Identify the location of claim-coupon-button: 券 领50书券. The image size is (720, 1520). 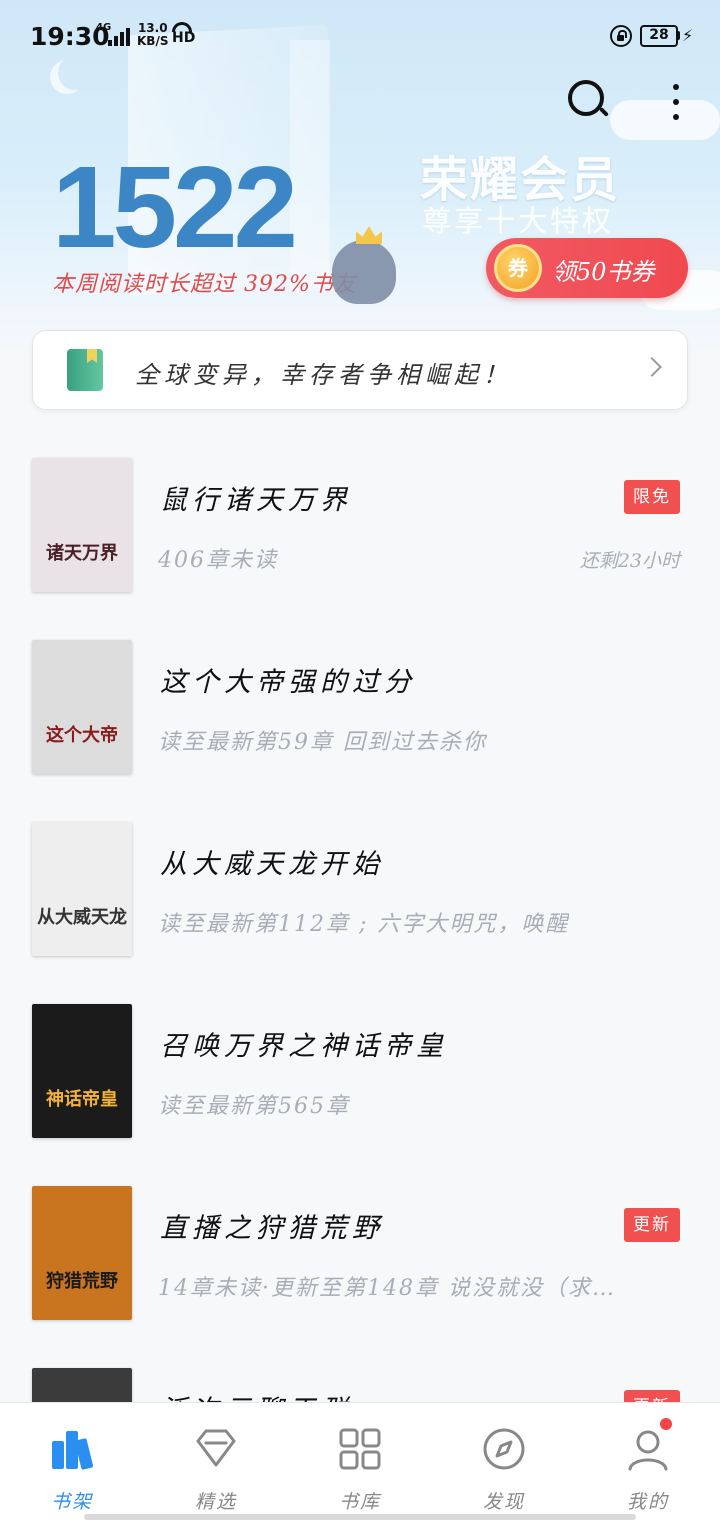
(587, 268).